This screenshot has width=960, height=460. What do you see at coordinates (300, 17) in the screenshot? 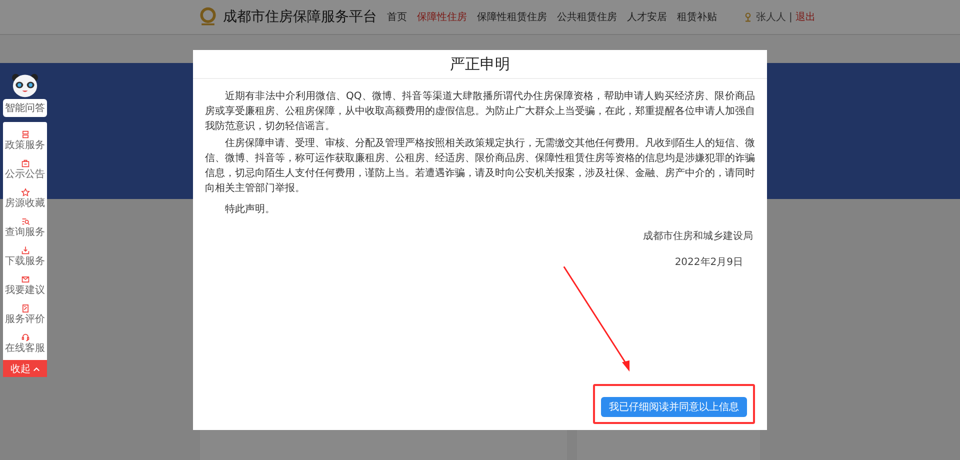
I see `site-title: 成都市住房保障服务平台` at bounding box center [300, 17].